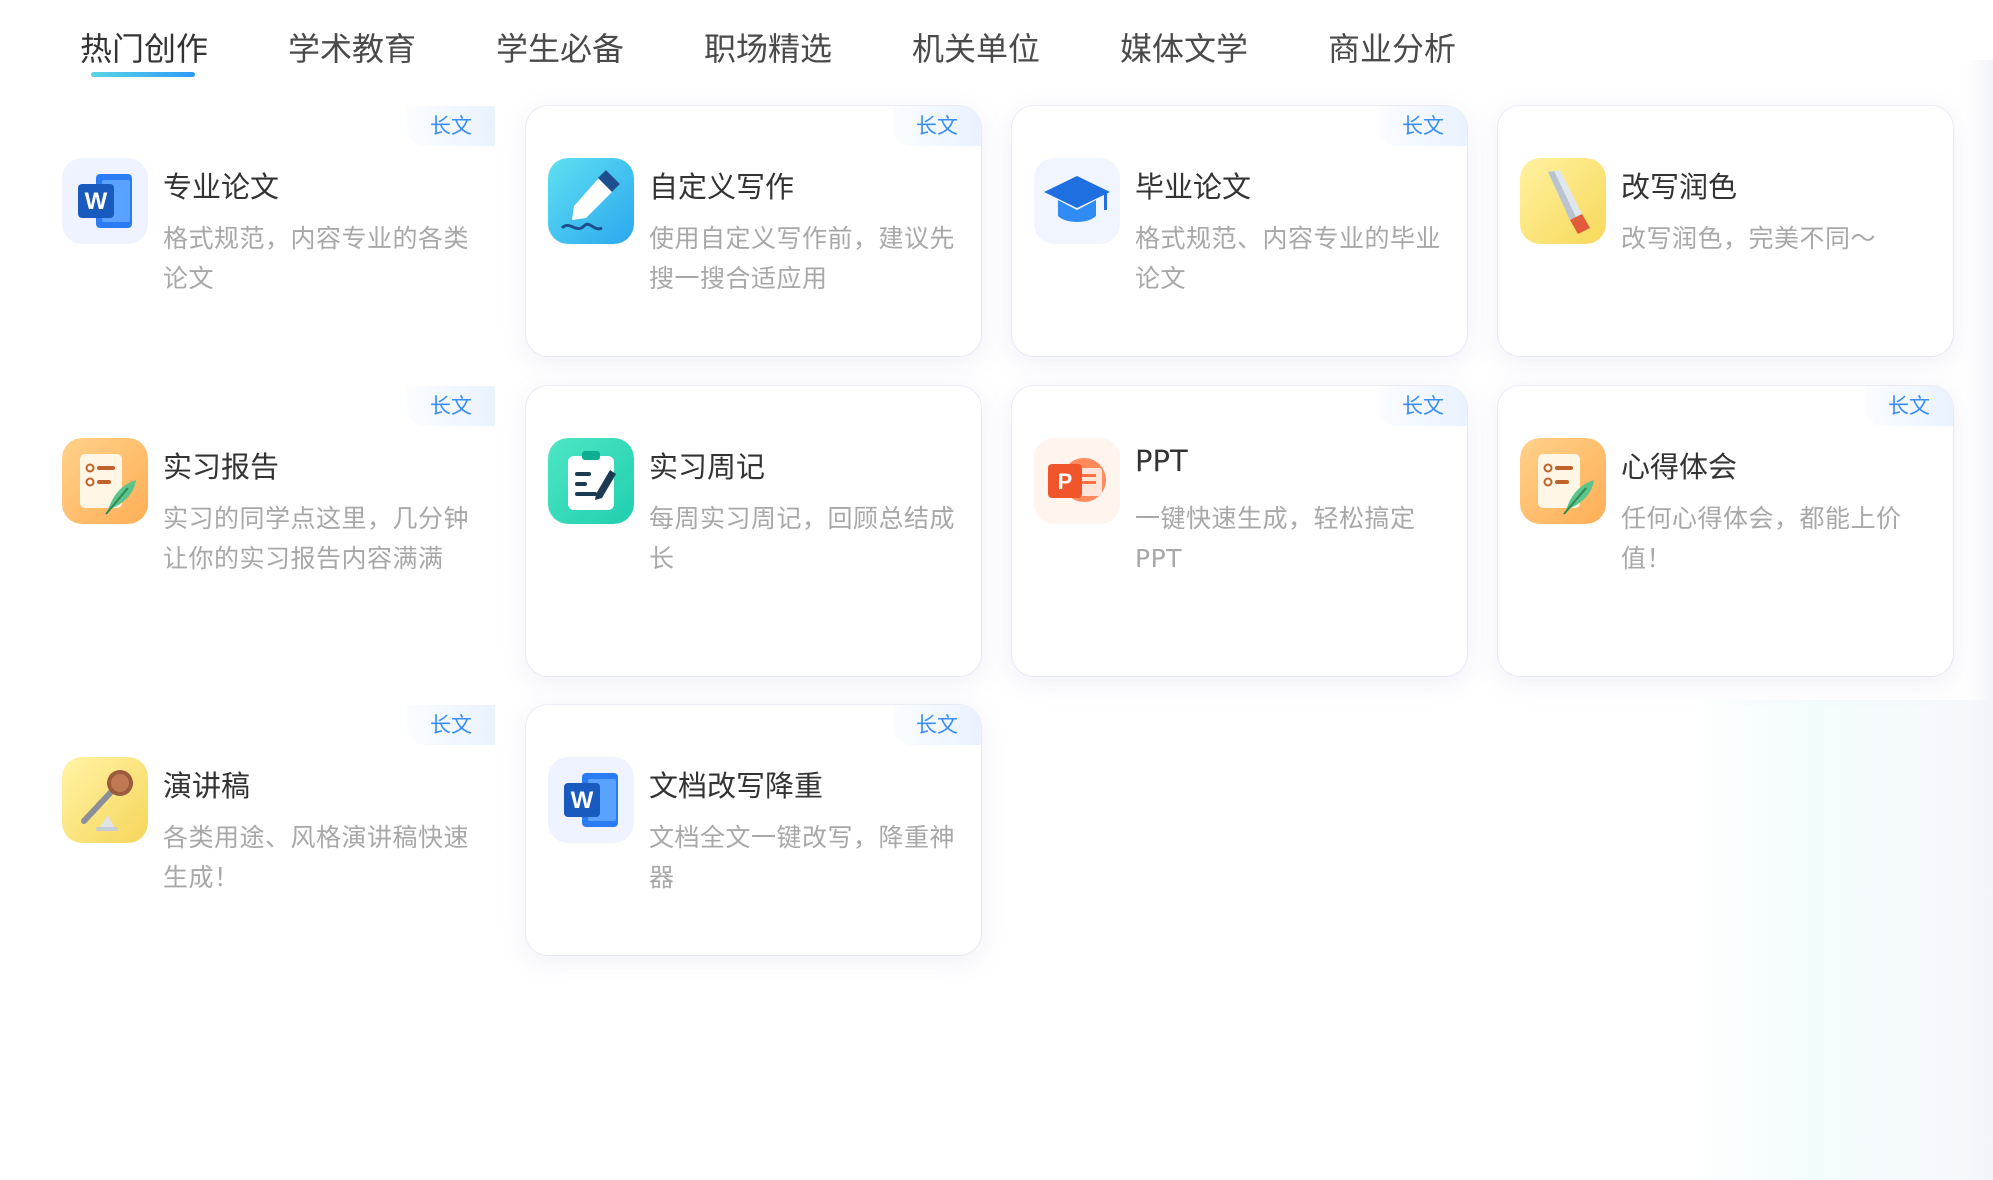 This screenshot has height=1180, width=1993. Describe the element at coordinates (1979, 620) in the screenshot. I see `background-edge` at that location.